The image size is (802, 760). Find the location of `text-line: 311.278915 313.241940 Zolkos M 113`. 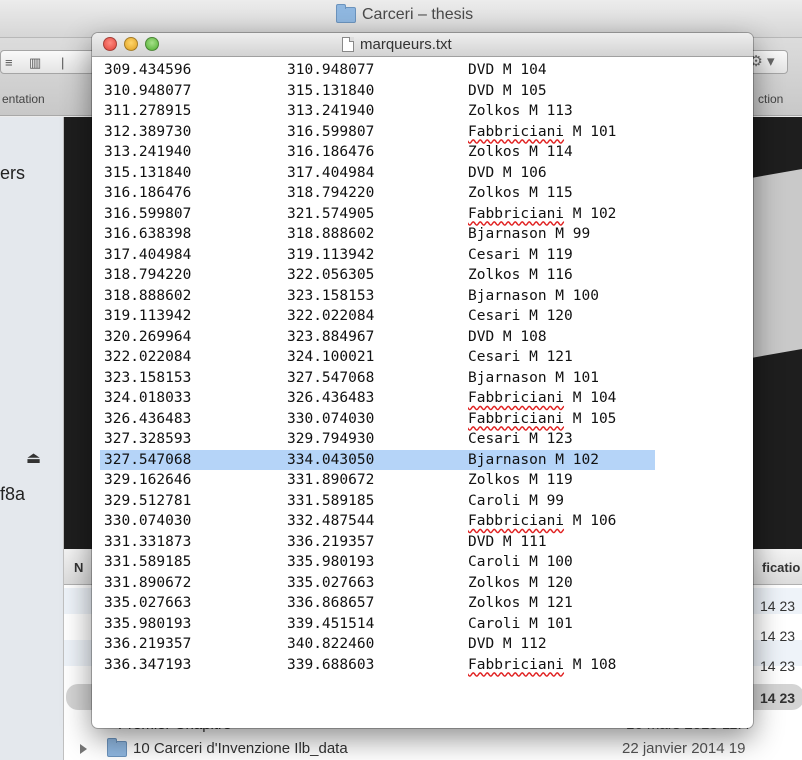

text-line: 311.278915 313.241940 Zolkos M 113 is located at coordinates (422, 111).